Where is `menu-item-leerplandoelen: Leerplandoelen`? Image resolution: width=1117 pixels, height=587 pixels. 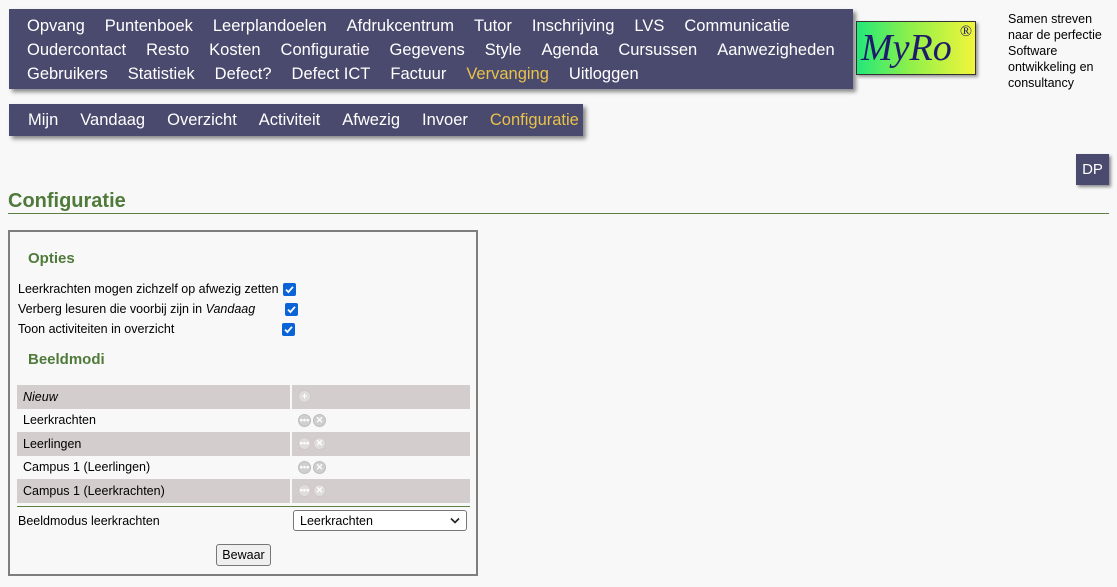 menu-item-leerplandoelen: Leerplandoelen is located at coordinates (270, 26).